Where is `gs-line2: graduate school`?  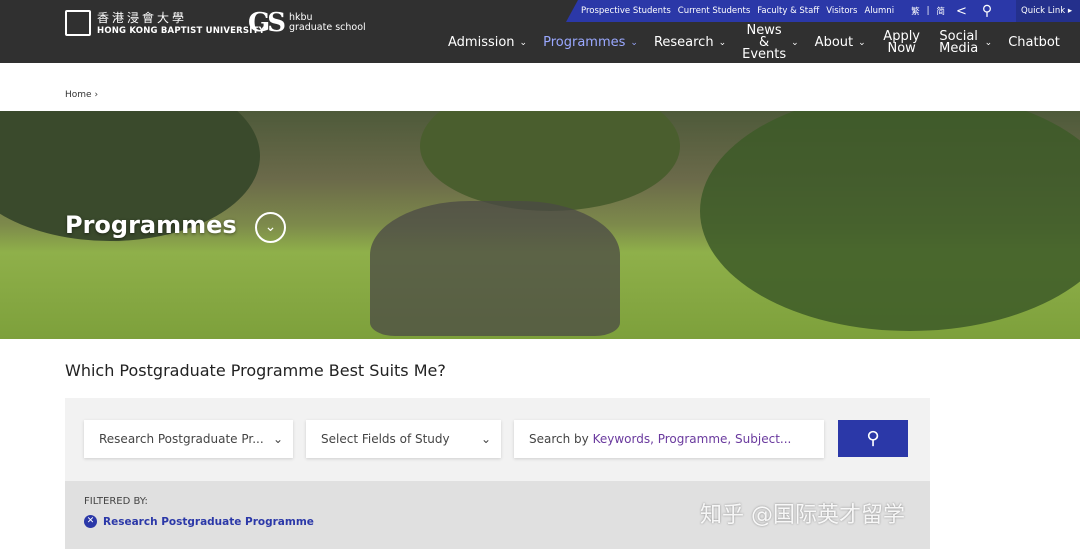
gs-line2: graduate school is located at coordinates (327, 27).